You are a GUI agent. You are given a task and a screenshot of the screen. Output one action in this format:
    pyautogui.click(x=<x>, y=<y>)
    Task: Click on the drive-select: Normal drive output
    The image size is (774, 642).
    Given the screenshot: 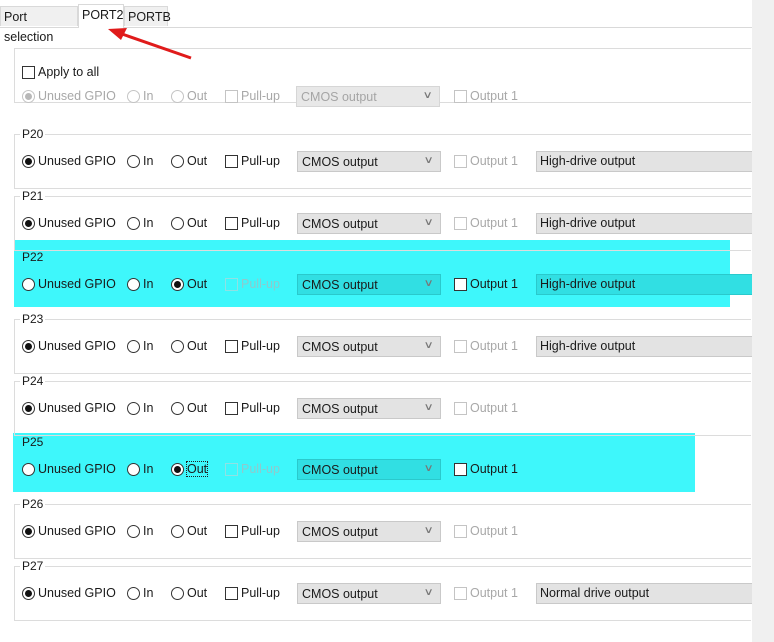 What is the action you would take?
    pyautogui.click(x=644, y=593)
    